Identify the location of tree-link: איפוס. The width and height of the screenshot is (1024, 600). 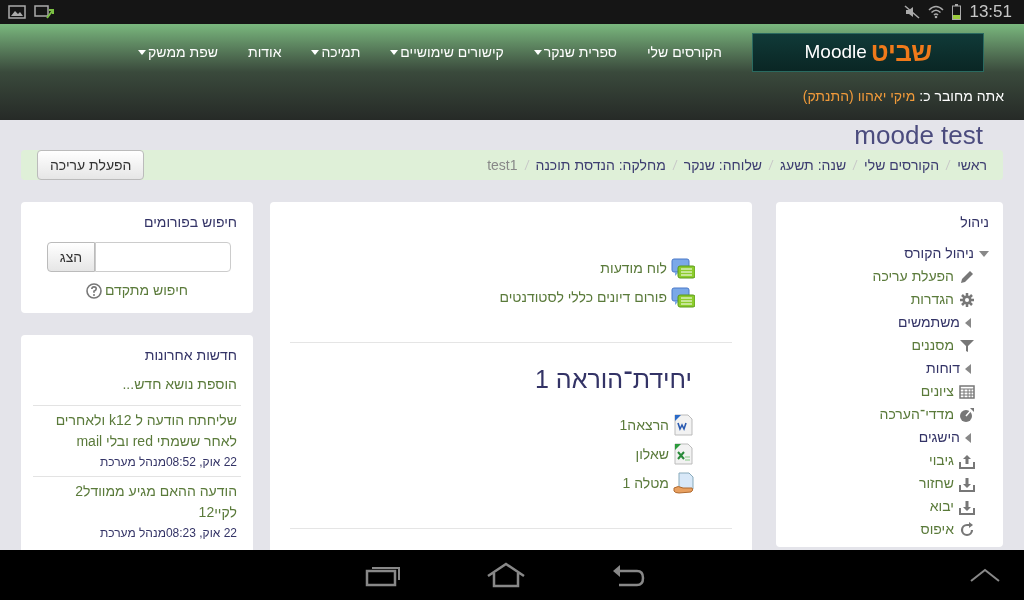
(937, 529).